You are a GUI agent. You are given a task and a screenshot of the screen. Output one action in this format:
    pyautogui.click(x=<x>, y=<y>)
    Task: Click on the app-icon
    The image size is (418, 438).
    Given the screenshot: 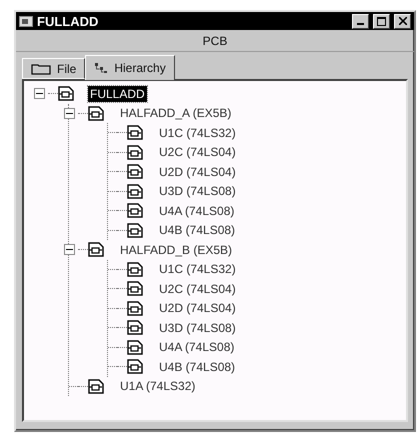 What is the action you would take?
    pyautogui.click(x=26, y=21)
    